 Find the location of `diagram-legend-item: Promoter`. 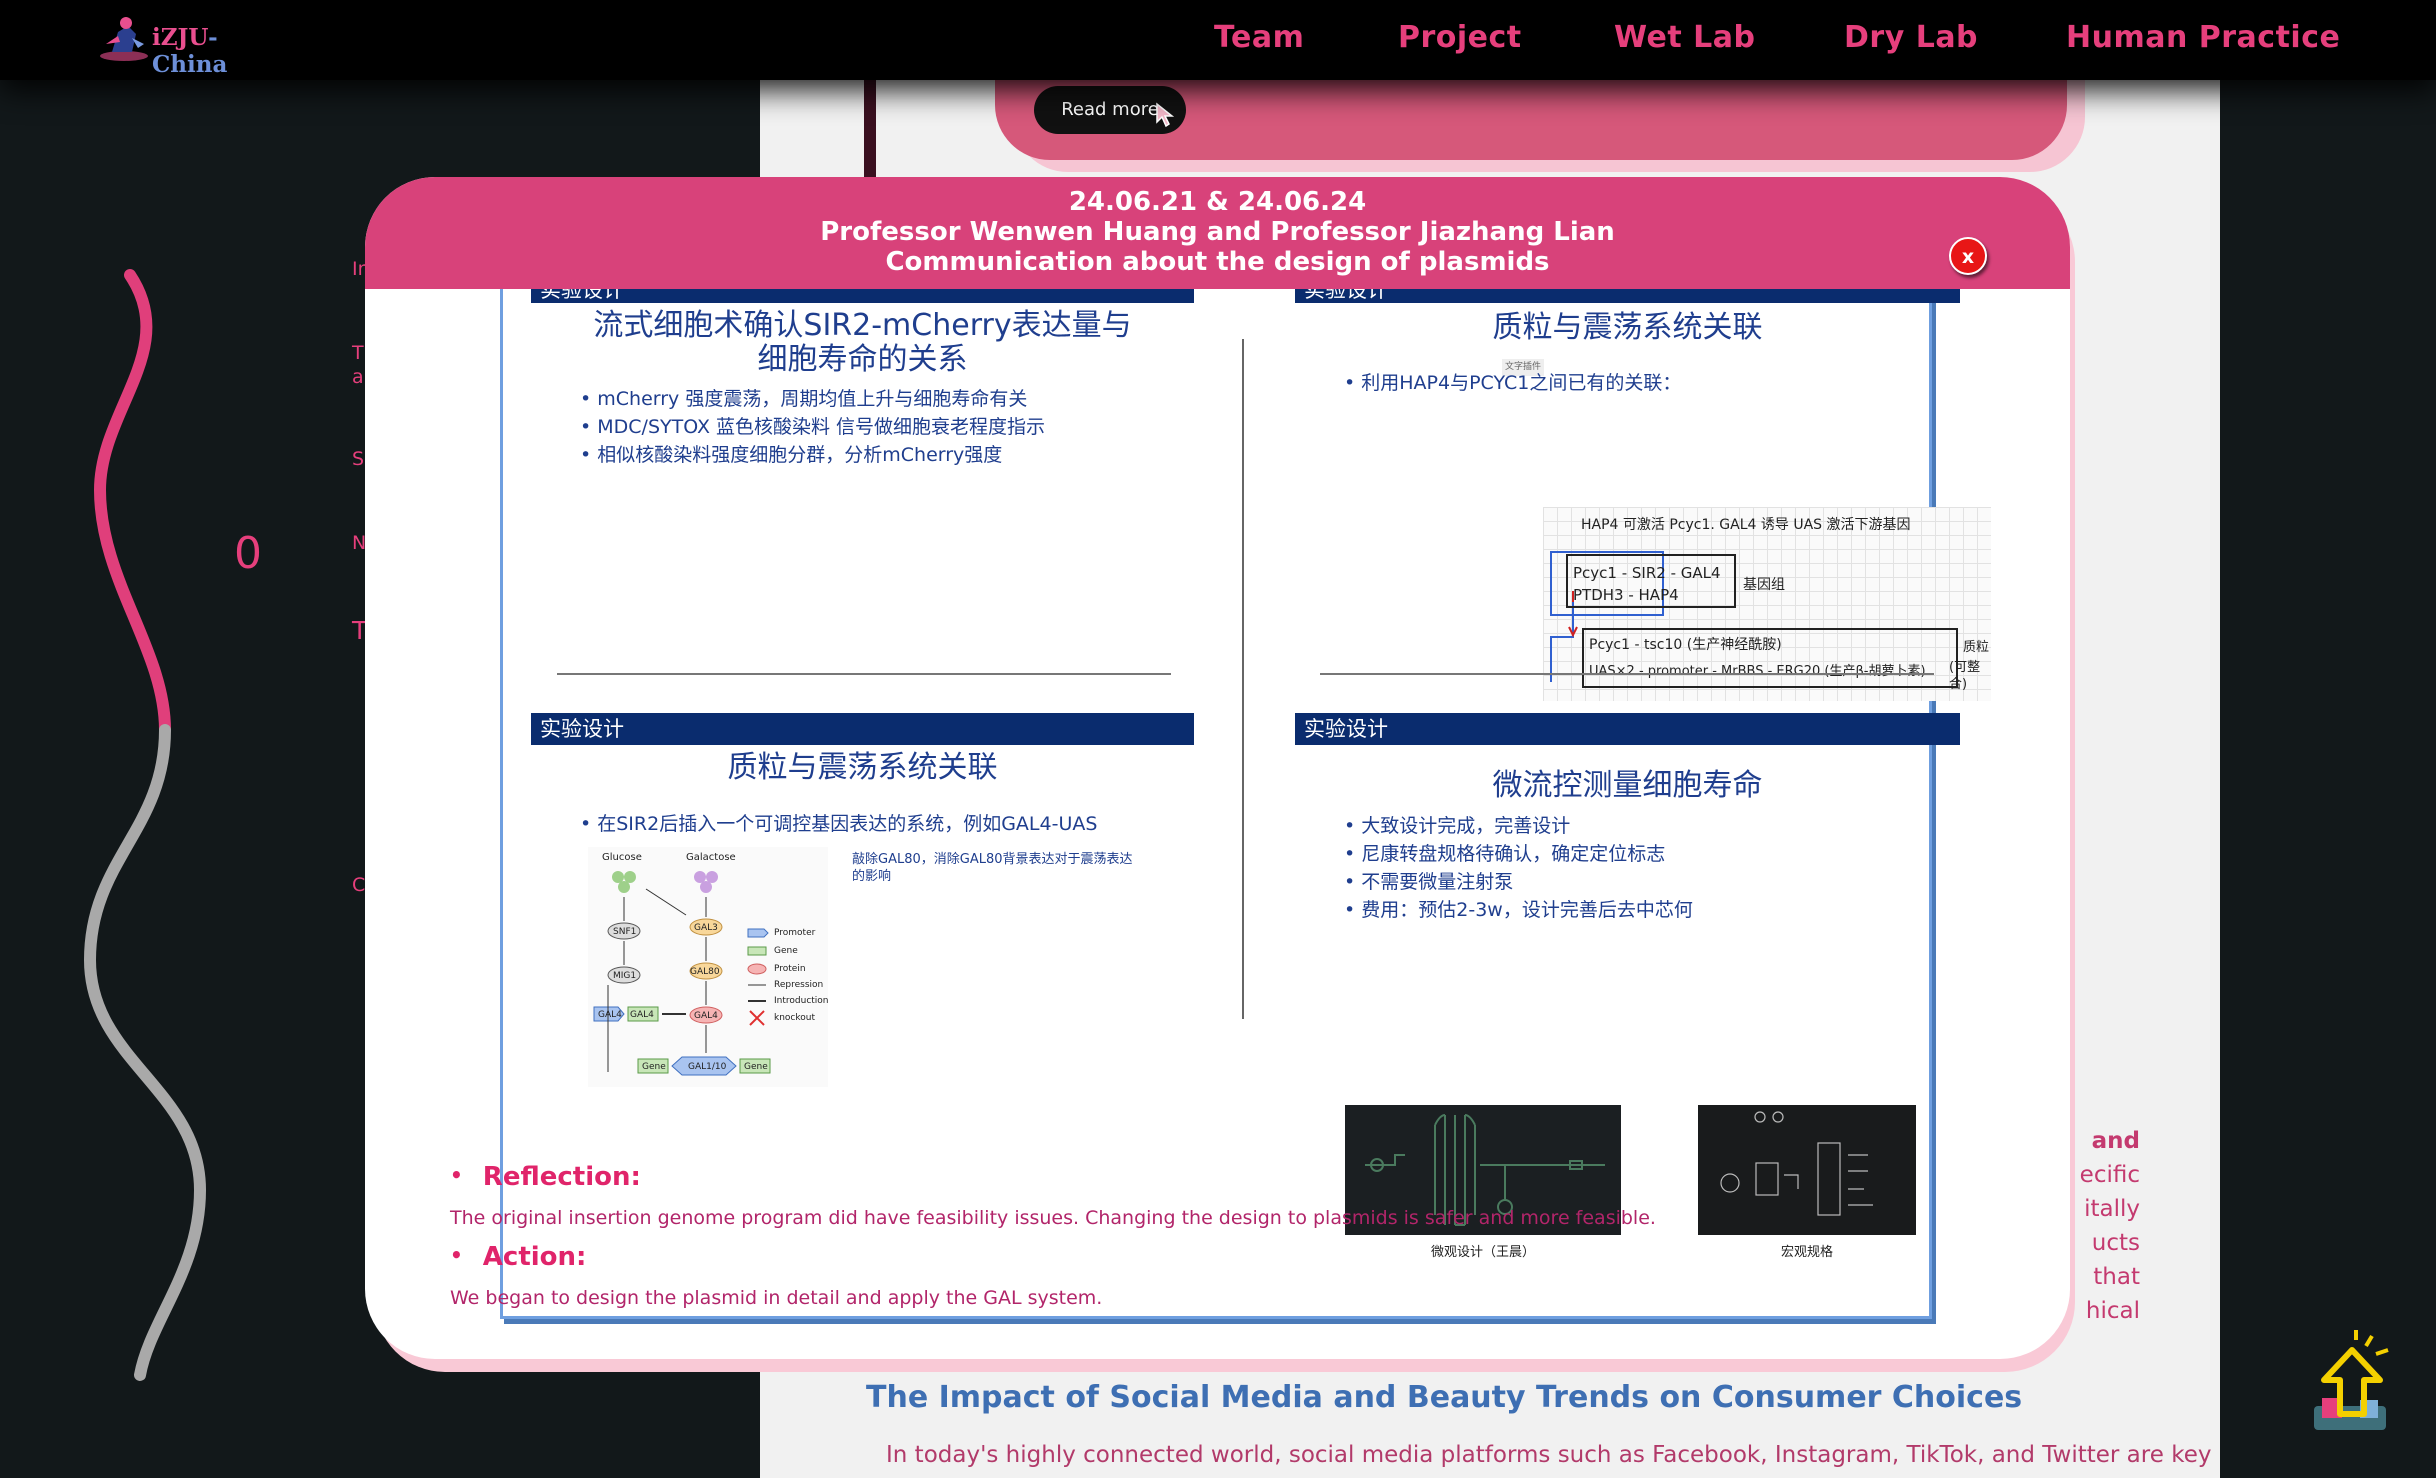

diagram-legend-item: Promoter is located at coordinates (795, 933).